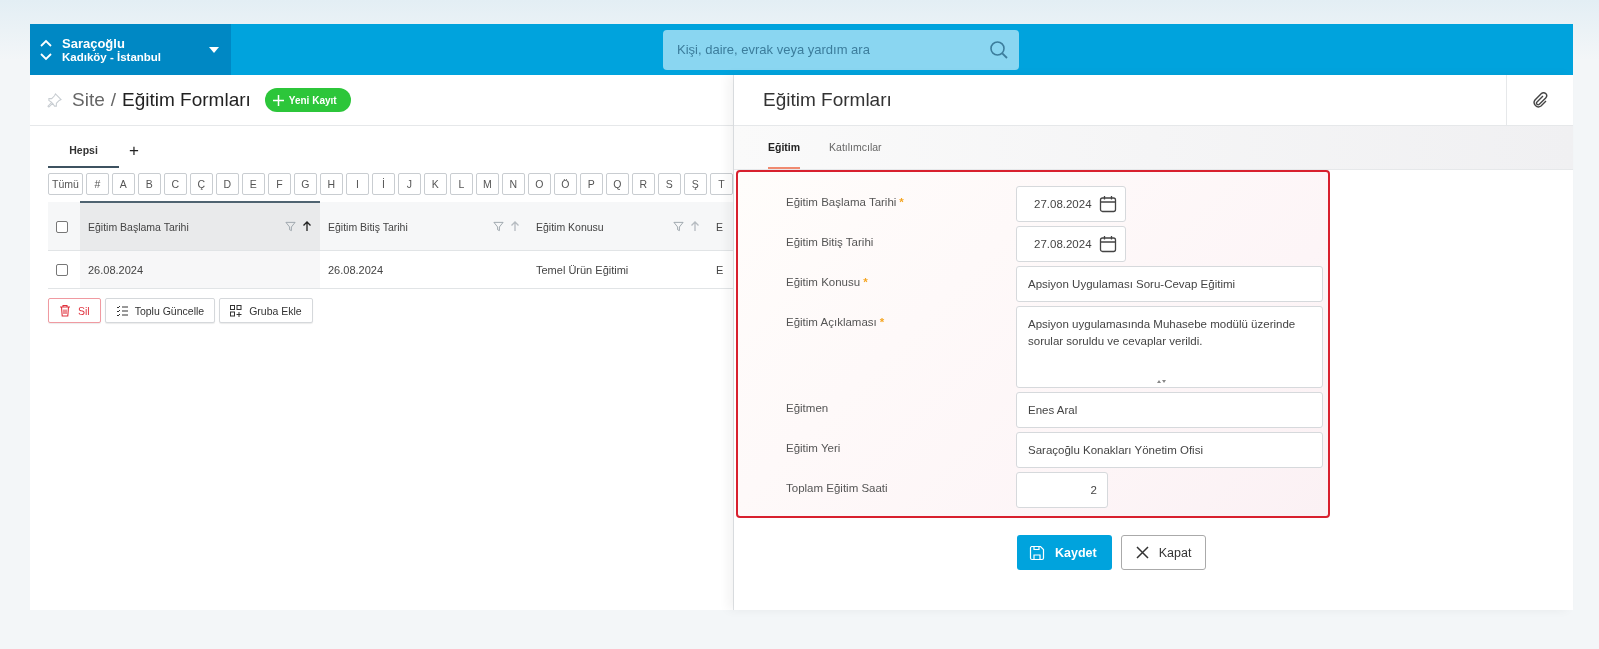  What do you see at coordinates (383, 184) in the screenshot?
I see `letter-filter-button: İ` at bounding box center [383, 184].